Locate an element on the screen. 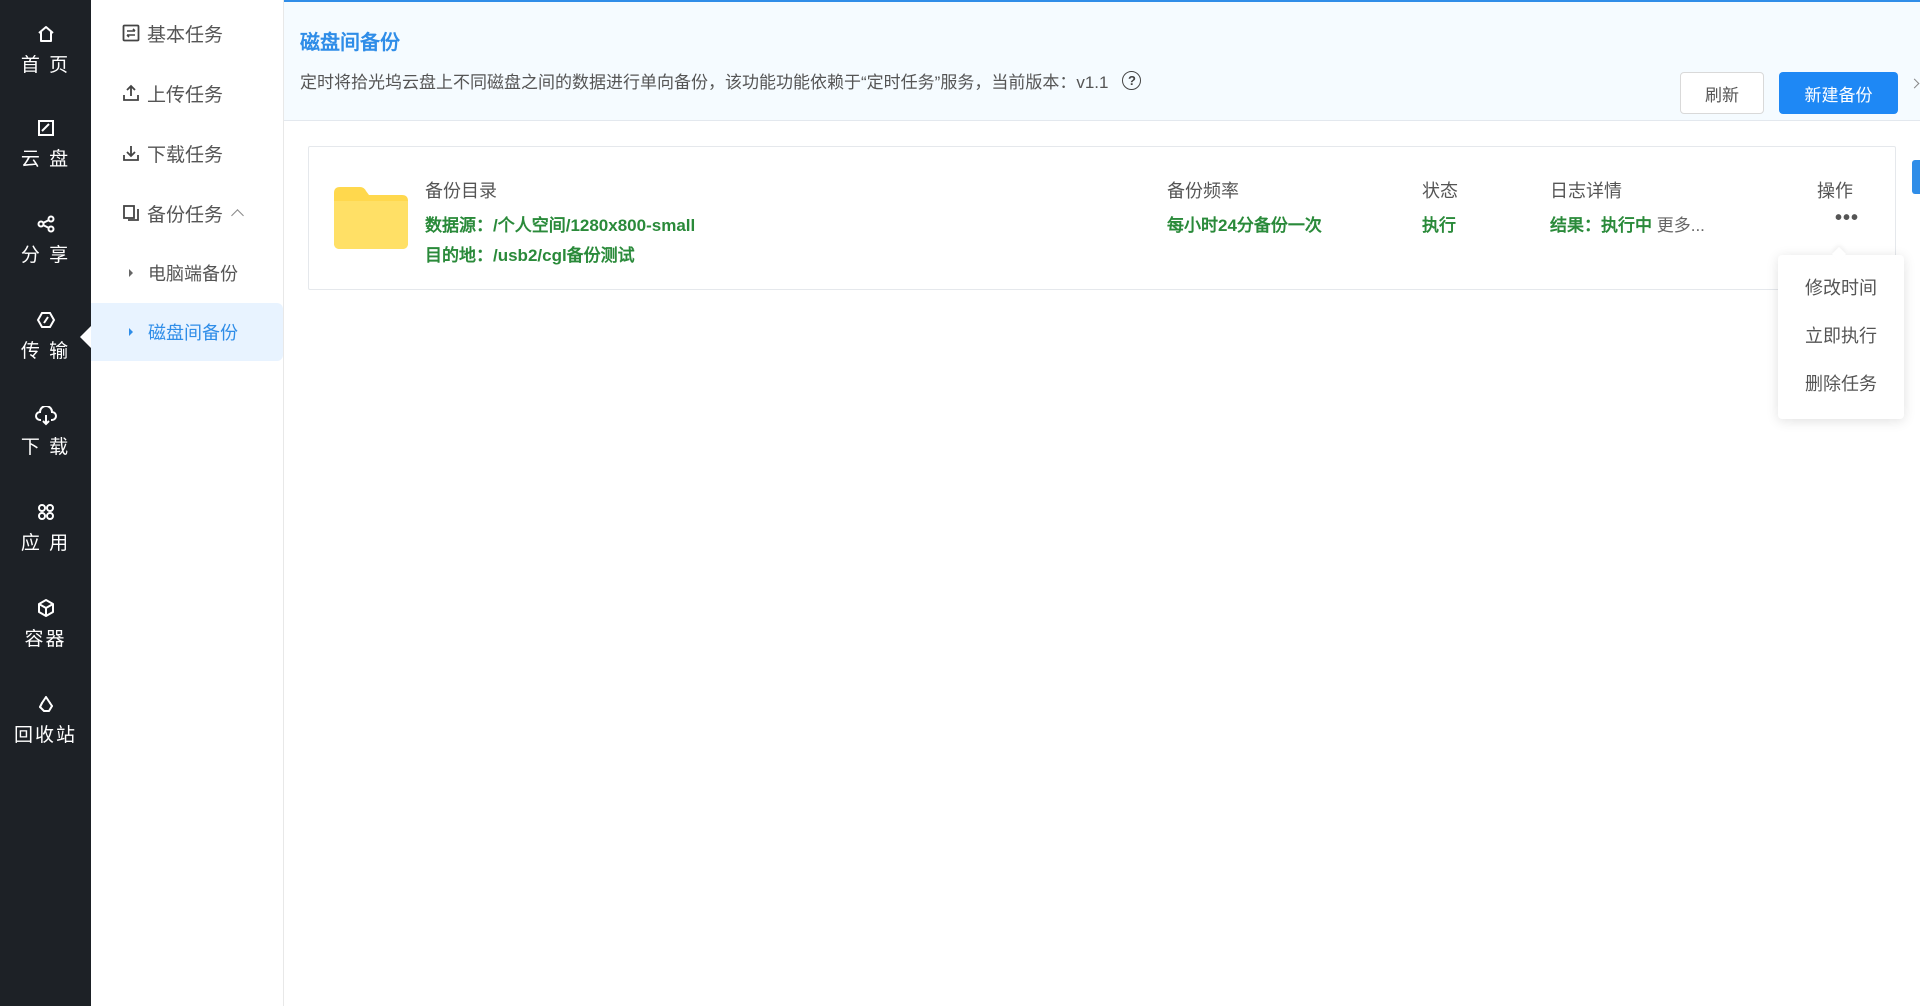  nav-label: 下 载 is located at coordinates (45, 447).